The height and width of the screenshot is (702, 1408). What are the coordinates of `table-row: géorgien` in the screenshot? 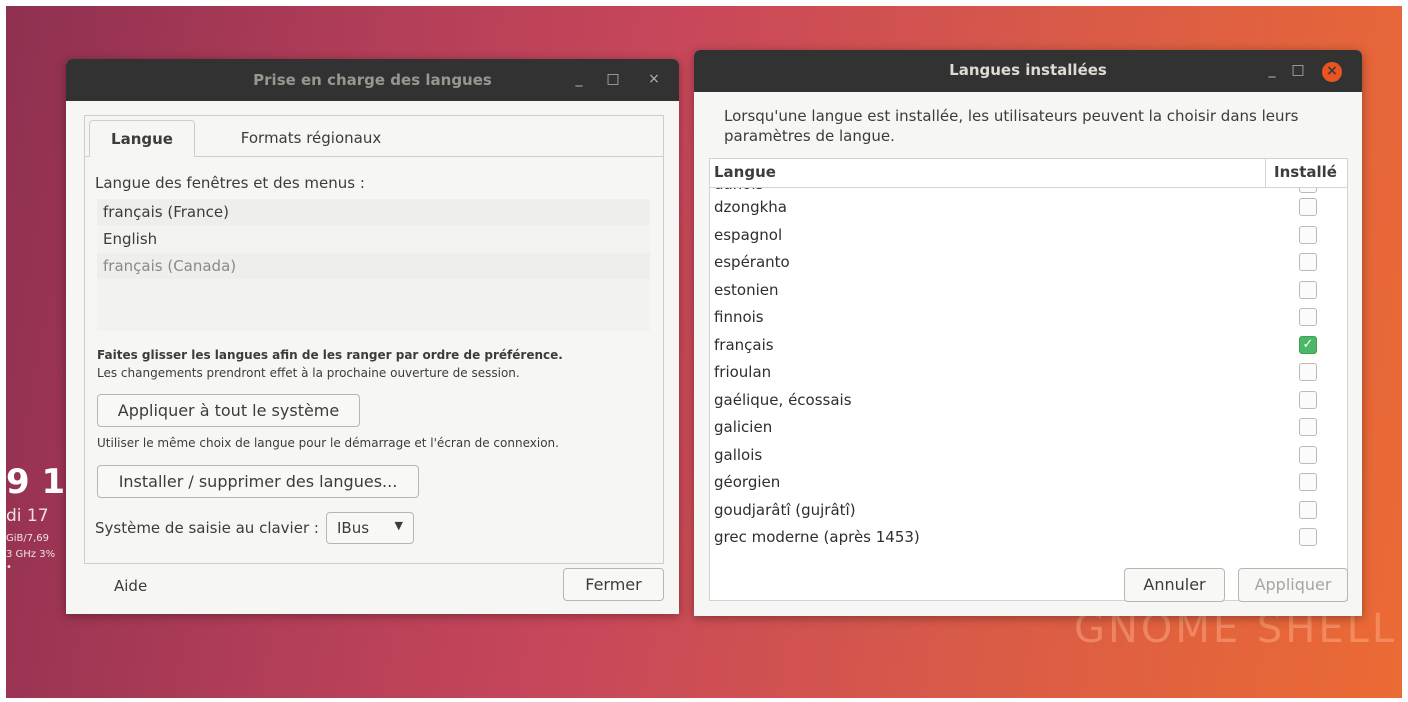 It's located at (1028, 483).